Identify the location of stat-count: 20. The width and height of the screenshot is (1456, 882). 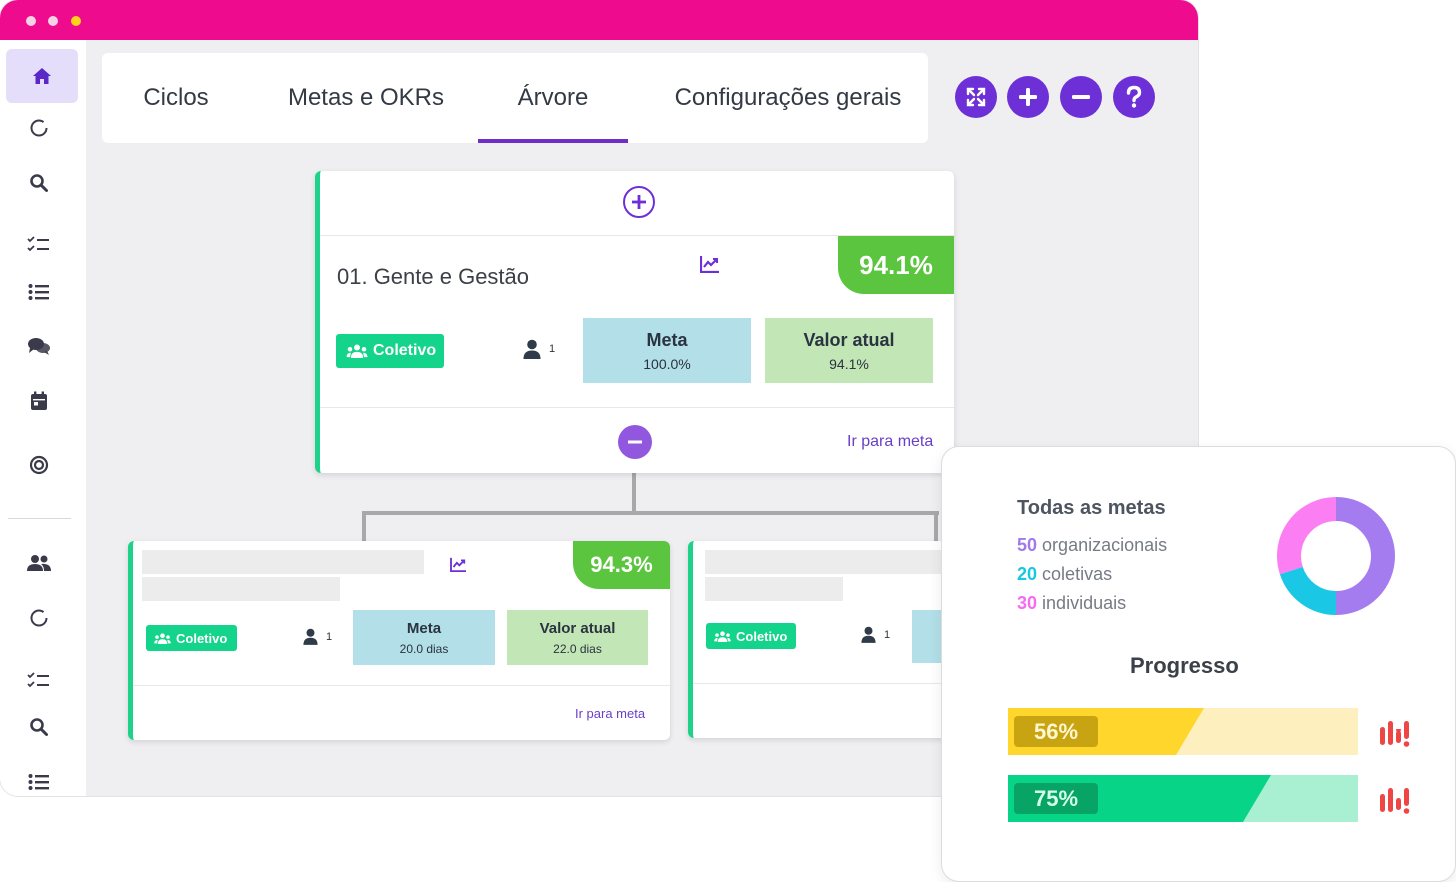
(1027, 574).